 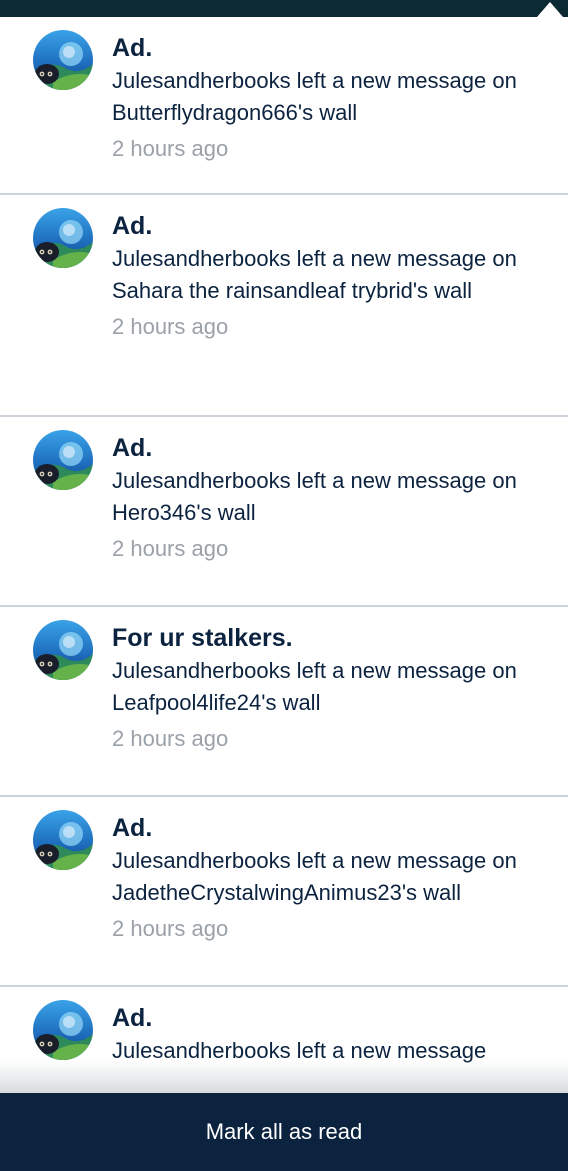 I want to click on mark-all-read-label: Mark all as read, so click(x=284, y=1131).